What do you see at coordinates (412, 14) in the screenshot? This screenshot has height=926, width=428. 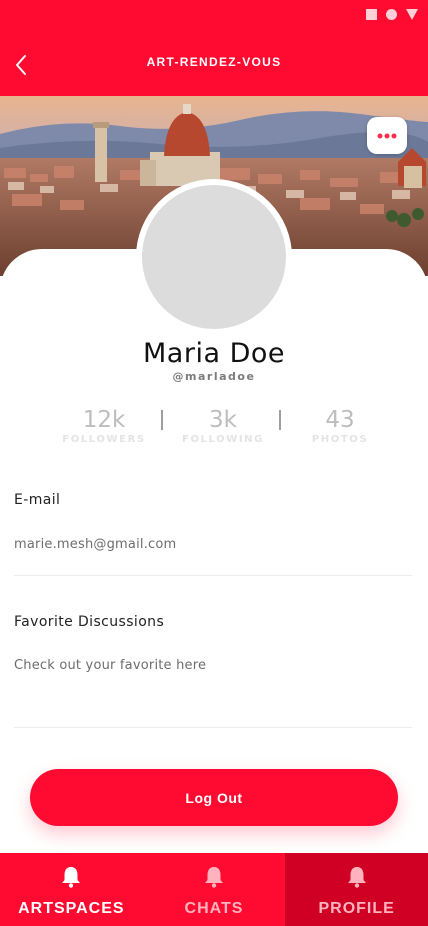 I see `triangle-icon` at bounding box center [412, 14].